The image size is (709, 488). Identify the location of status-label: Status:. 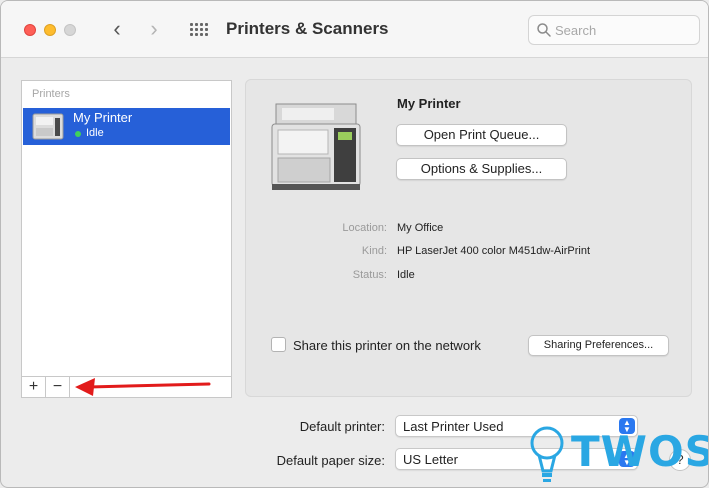
(369, 275).